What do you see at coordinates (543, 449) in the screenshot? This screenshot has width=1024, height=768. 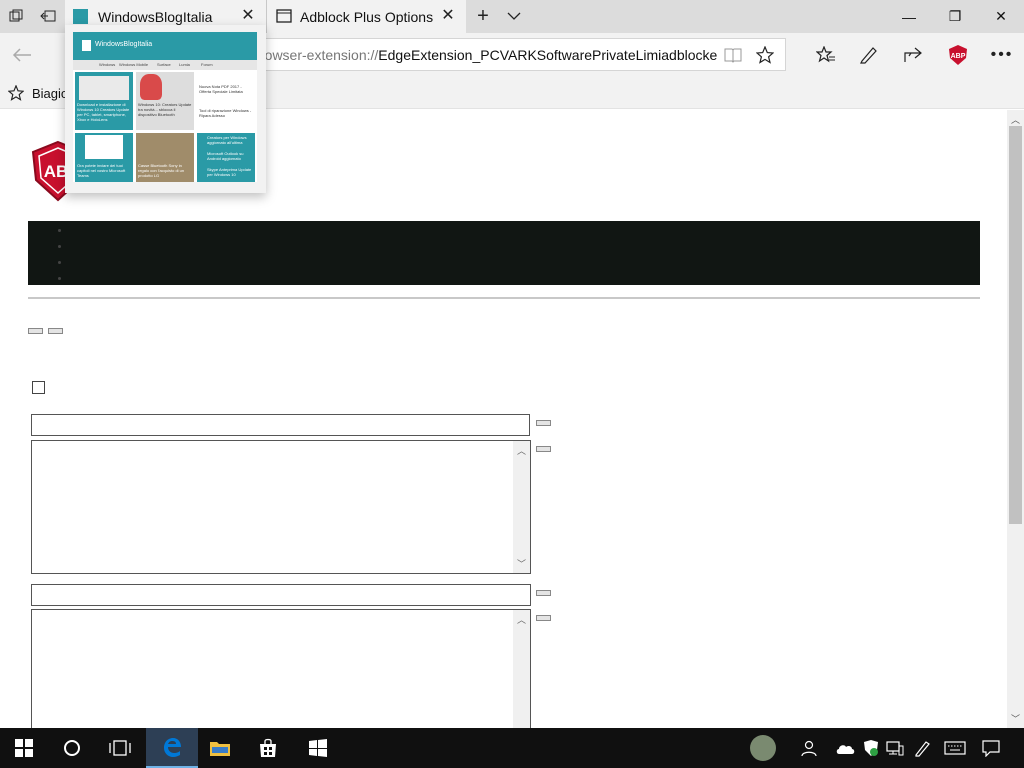 I see `remove-filter-button` at bounding box center [543, 449].